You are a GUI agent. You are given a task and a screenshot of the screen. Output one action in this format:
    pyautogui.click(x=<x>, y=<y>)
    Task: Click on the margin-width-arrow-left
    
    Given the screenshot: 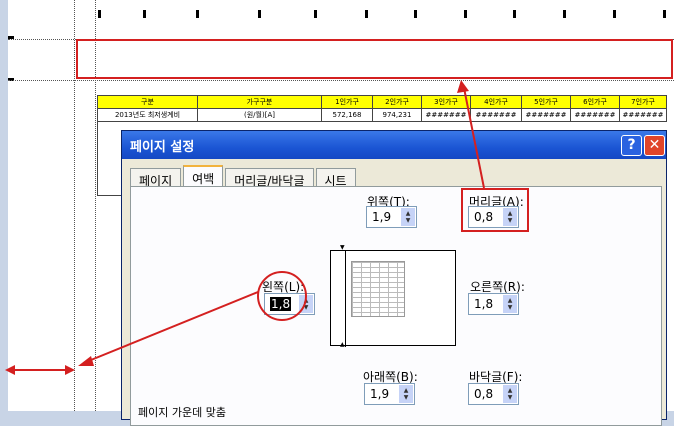 What is the action you would take?
    pyautogui.click(x=10, y=370)
    